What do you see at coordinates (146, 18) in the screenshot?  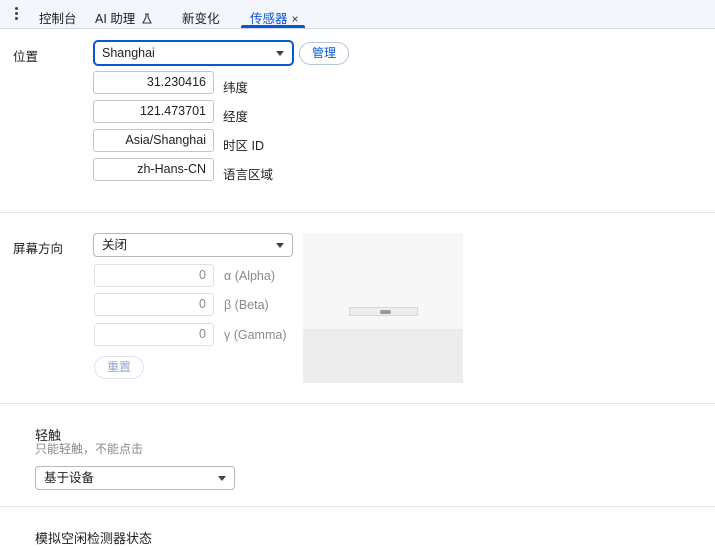 I see `beaker-icon` at bounding box center [146, 18].